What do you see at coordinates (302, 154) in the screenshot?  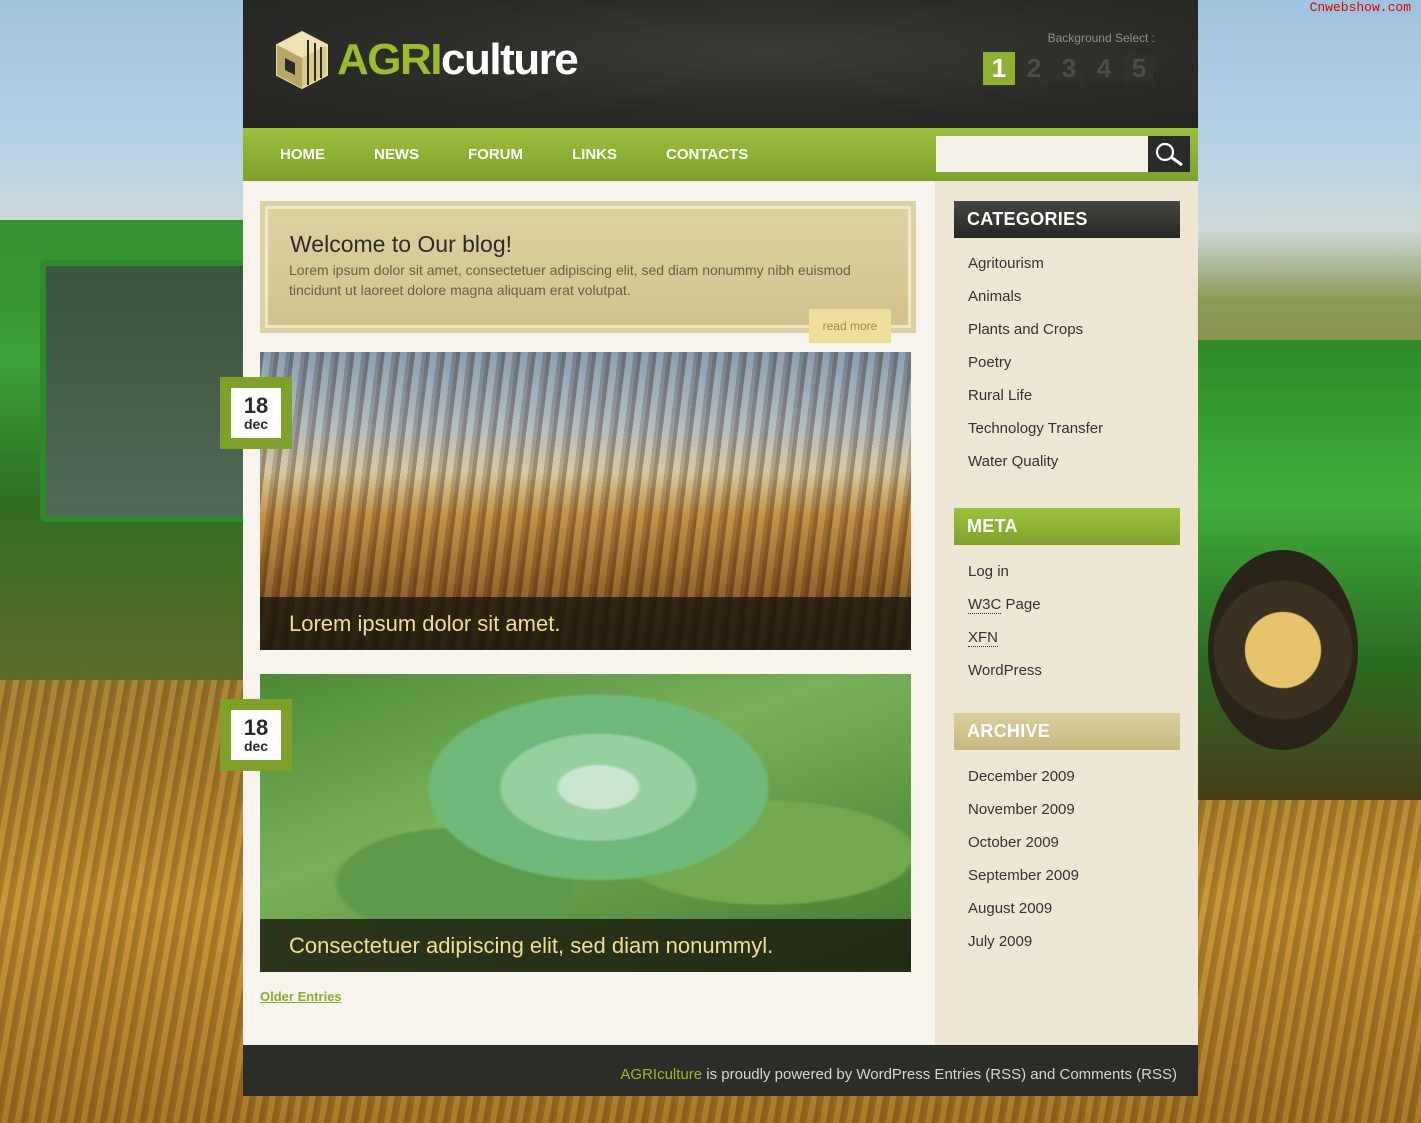 I see `nav-item-home: HOME` at bounding box center [302, 154].